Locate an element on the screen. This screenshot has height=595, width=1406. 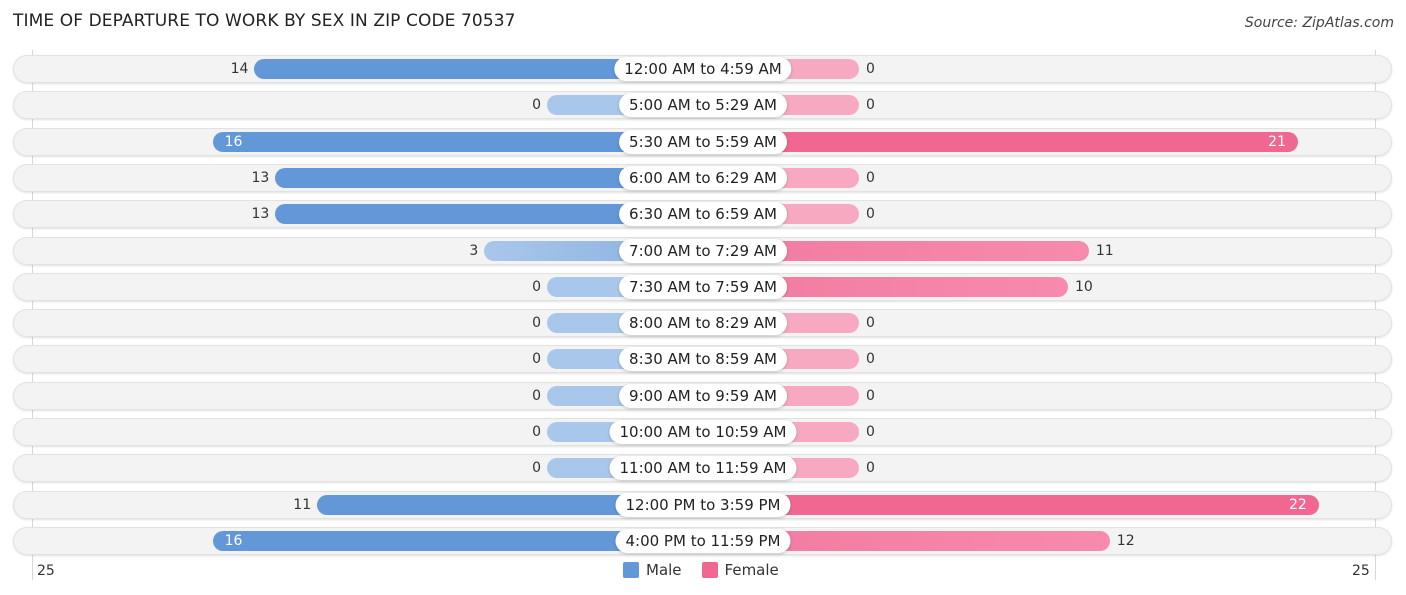
category-label: 7:00 AM to 7:29 AM is located at coordinates (703, 250).